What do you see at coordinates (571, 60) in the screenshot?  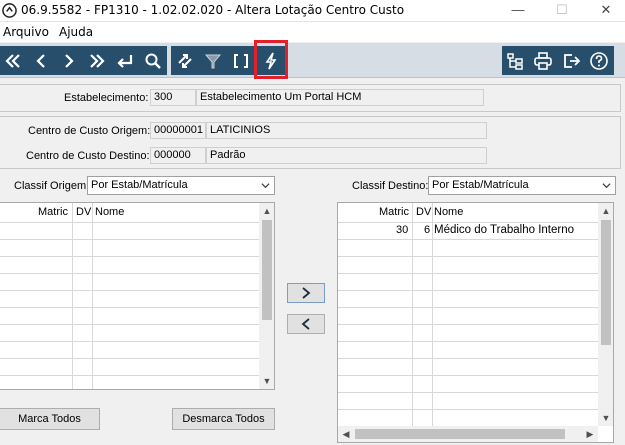 I see `exit-icon` at bounding box center [571, 60].